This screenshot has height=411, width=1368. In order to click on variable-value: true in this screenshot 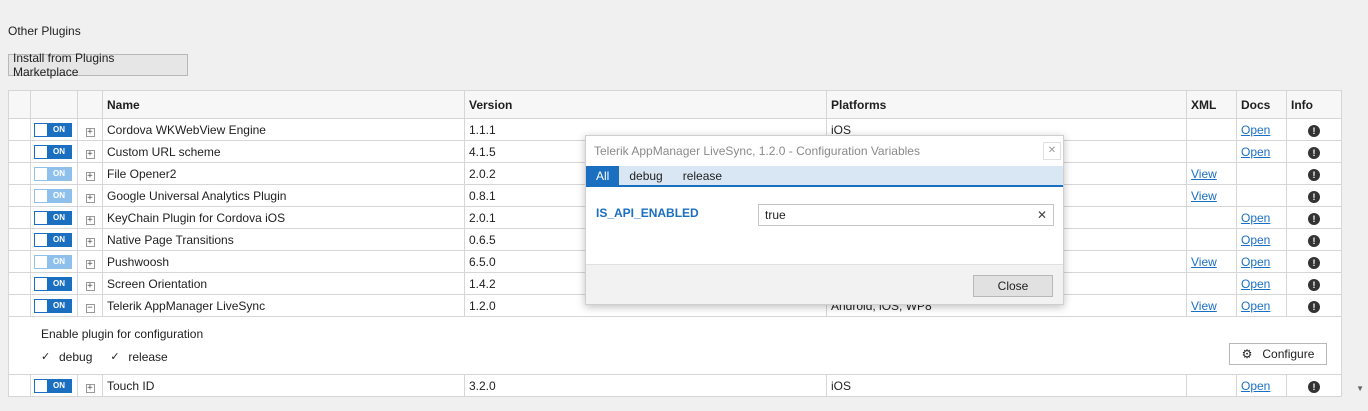, I will do `click(901, 215)`.